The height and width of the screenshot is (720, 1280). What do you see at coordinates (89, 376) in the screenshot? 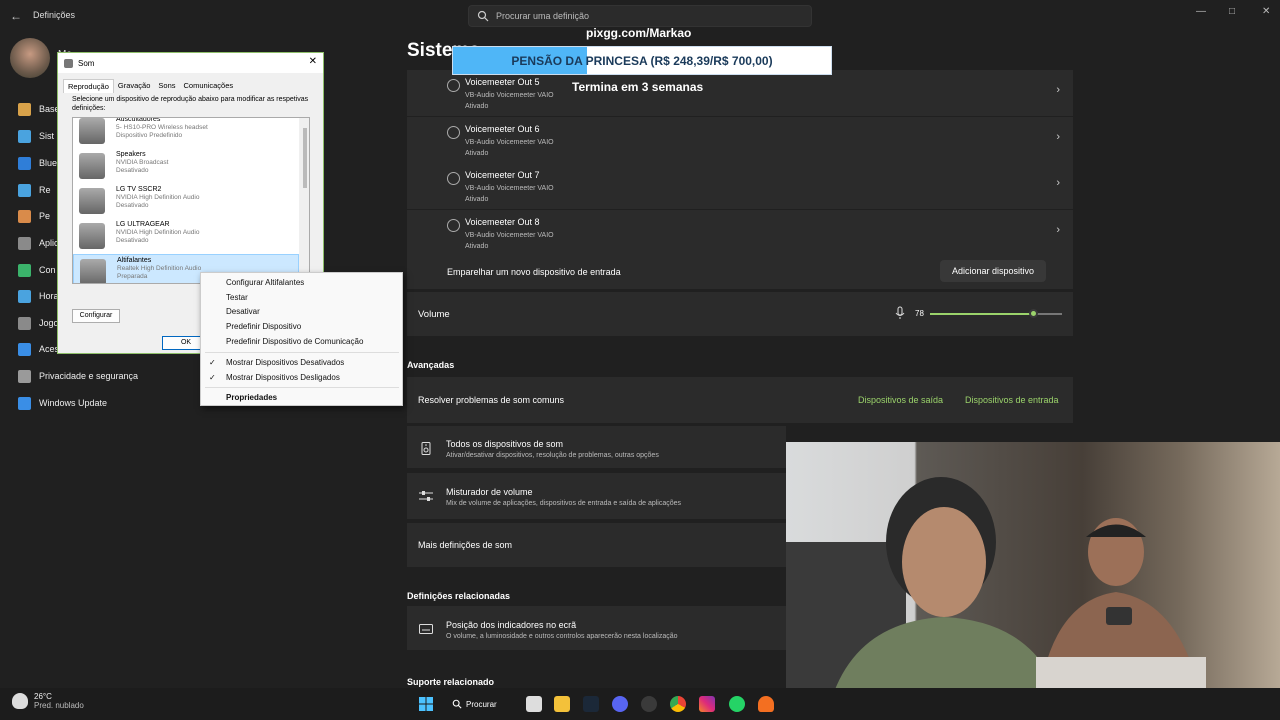
I see `sidebar-item-label: Privacidade e segurança` at bounding box center [89, 376].